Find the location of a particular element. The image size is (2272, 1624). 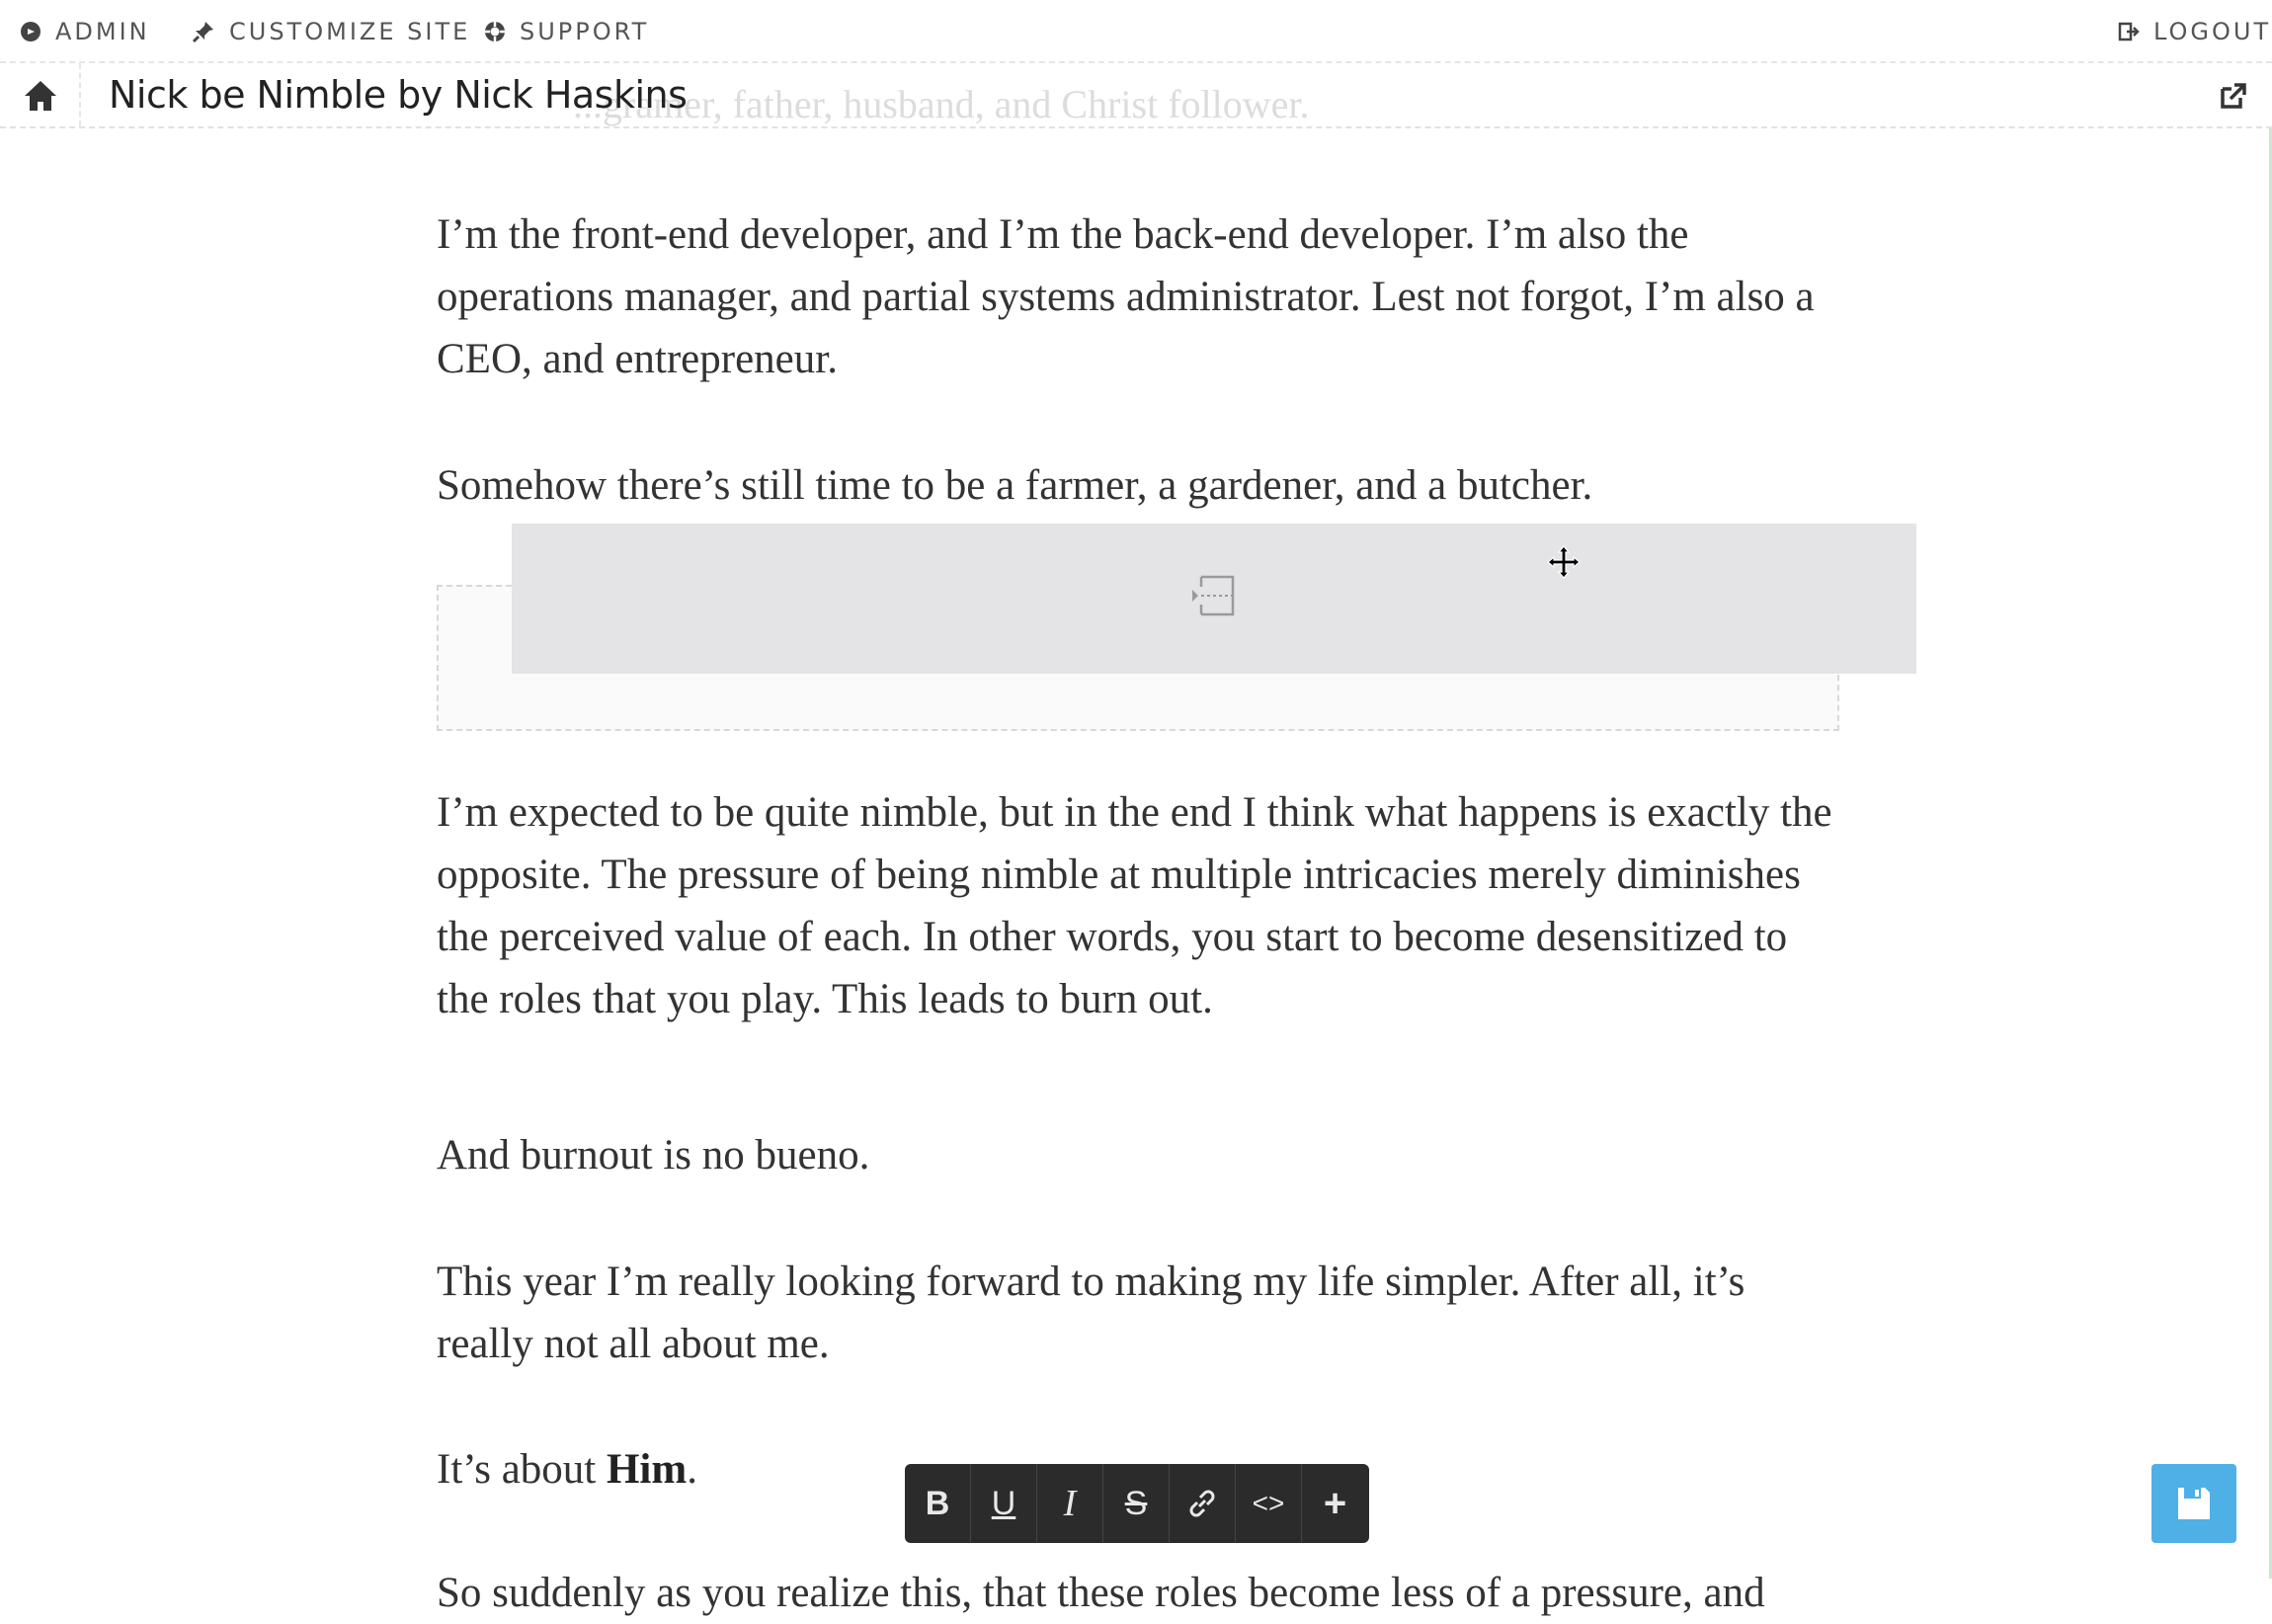

text-fragment: It’s about is located at coordinates (522, 1470).